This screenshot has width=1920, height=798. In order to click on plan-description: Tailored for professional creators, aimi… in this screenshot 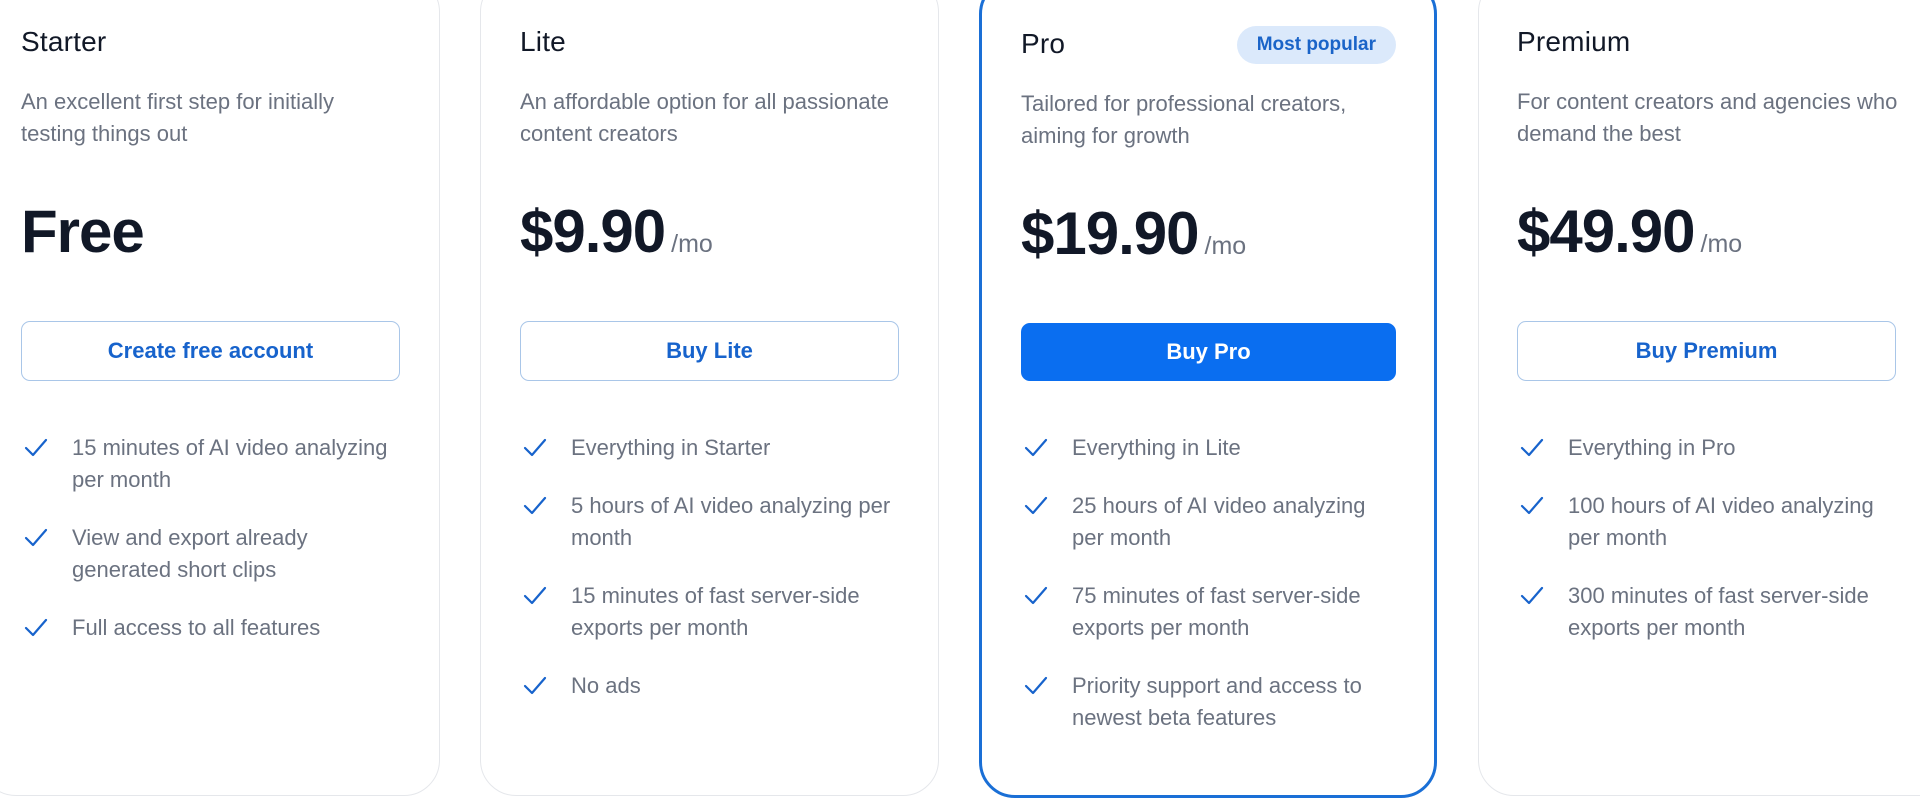, I will do `click(1184, 119)`.